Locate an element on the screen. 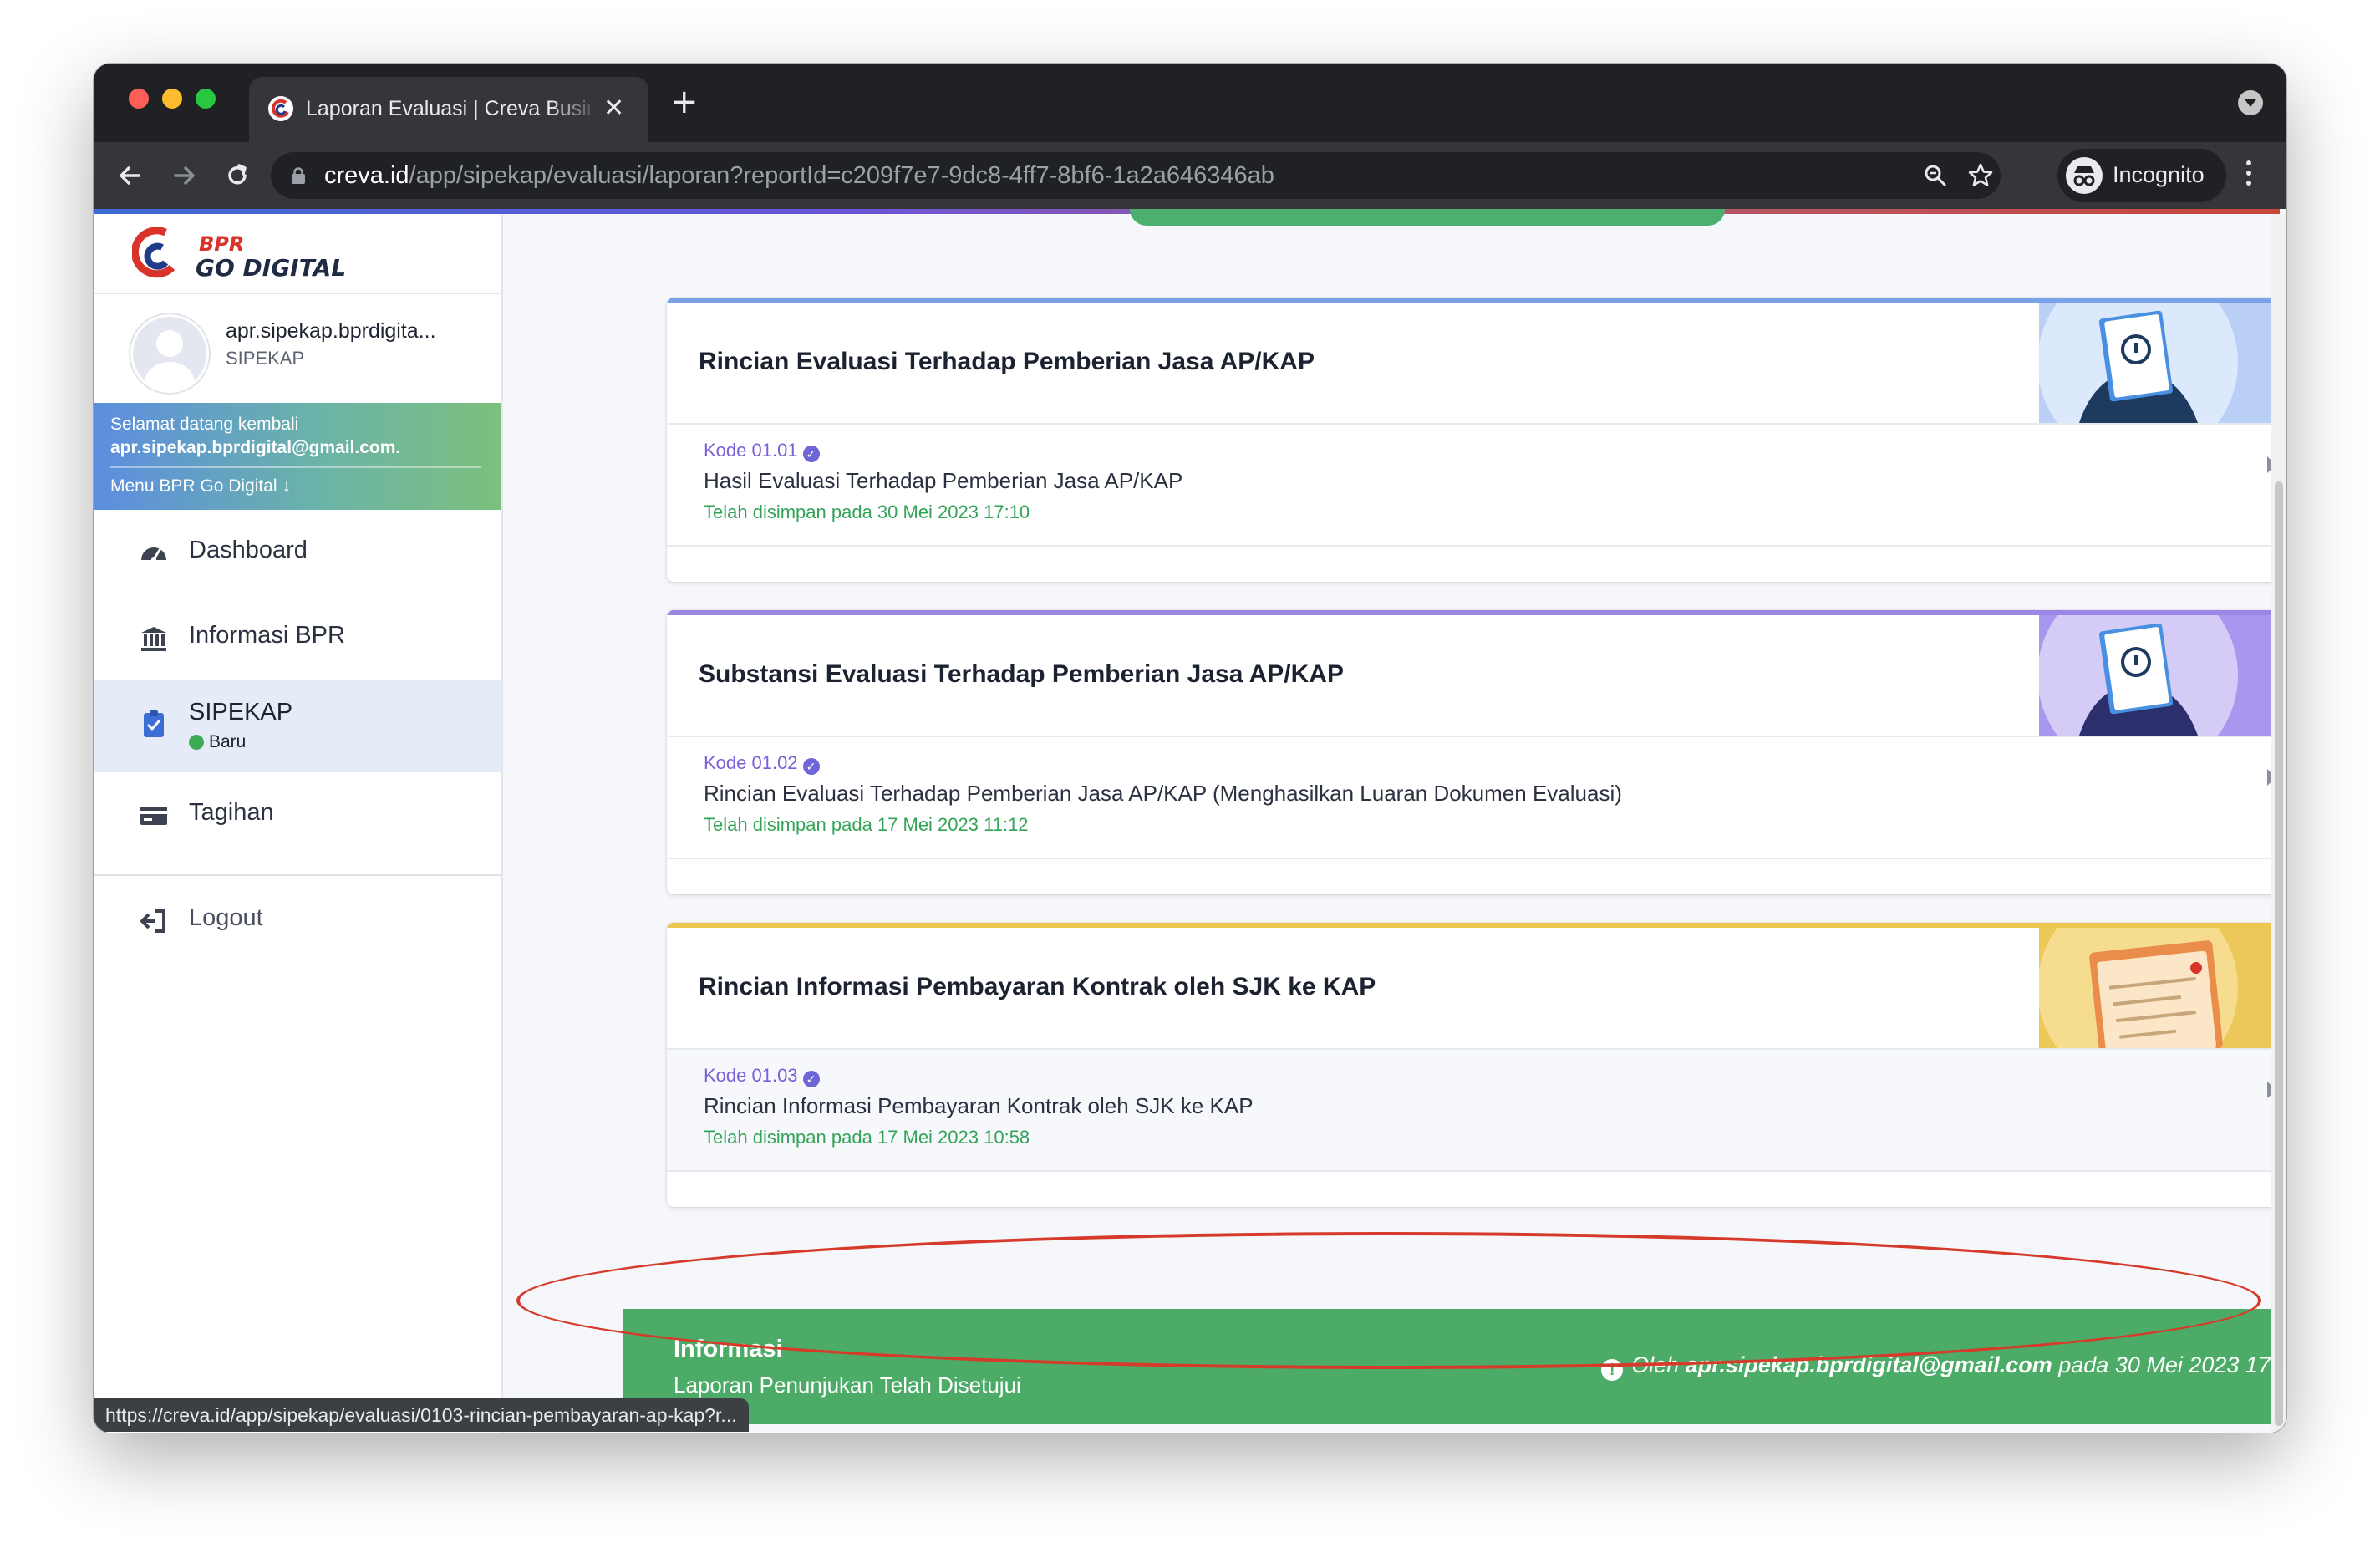  menu-heading: Menu BPR Go Digital ↓ is located at coordinates (200, 486).